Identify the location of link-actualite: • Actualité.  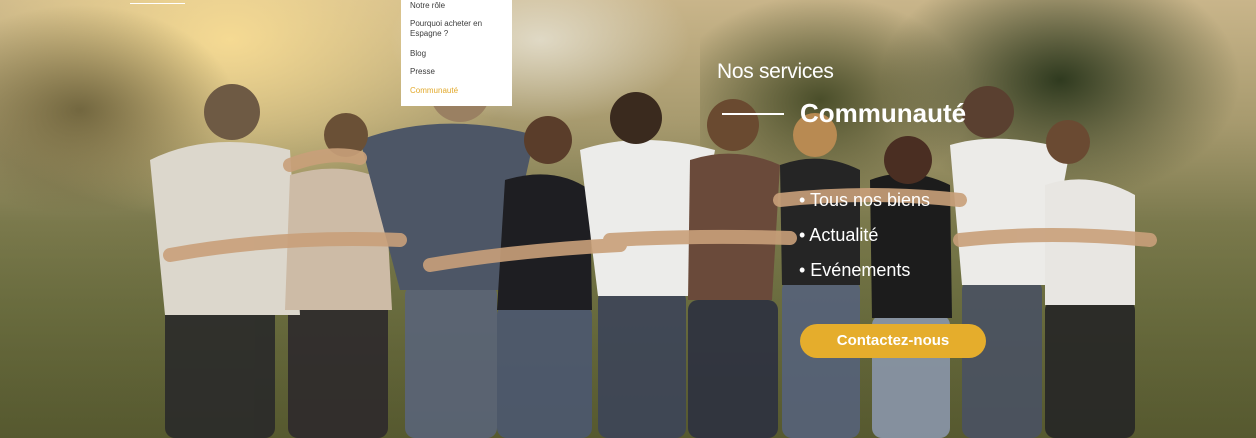
(864, 235).